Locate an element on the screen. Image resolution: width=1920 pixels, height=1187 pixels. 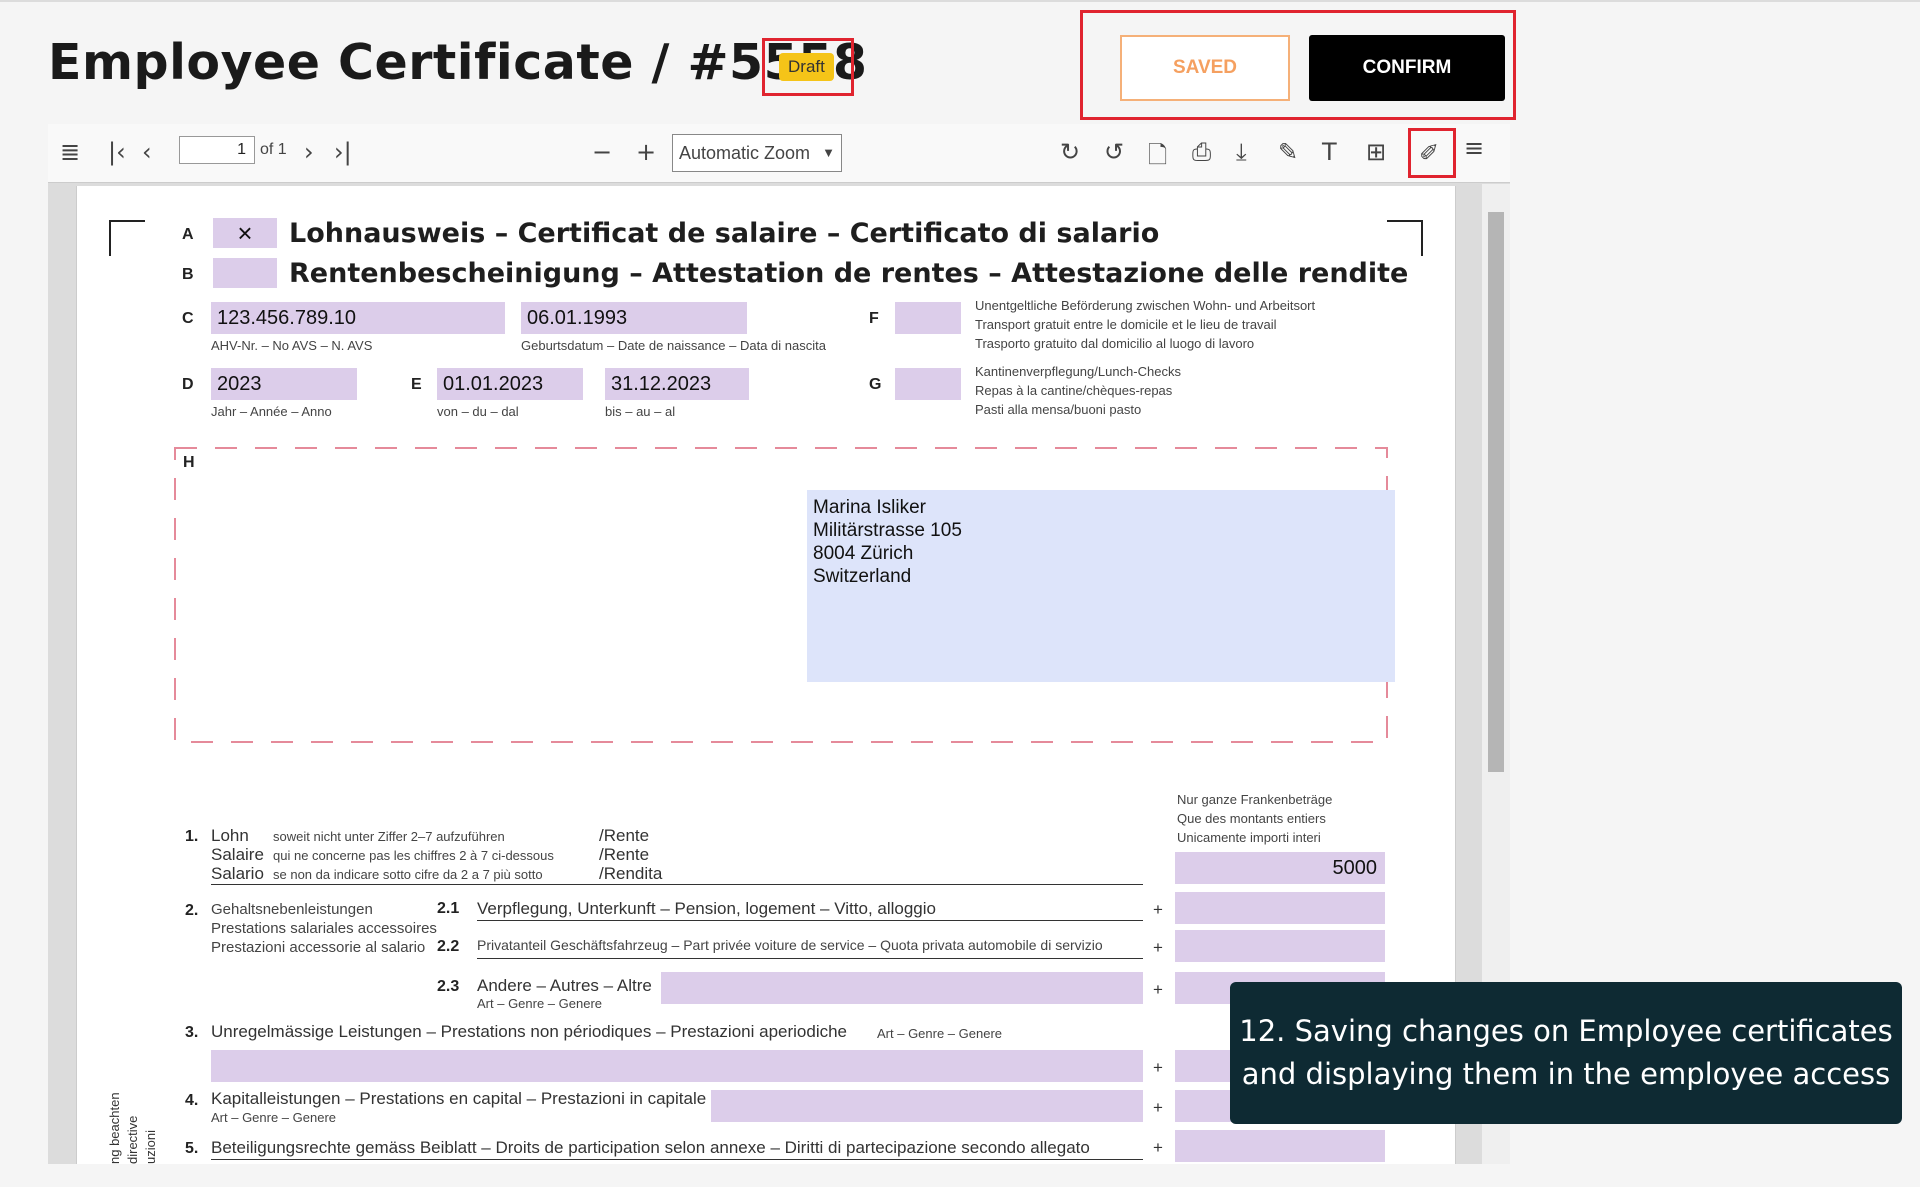
address-street: Militärstrasse 105 is located at coordinates (887, 530).